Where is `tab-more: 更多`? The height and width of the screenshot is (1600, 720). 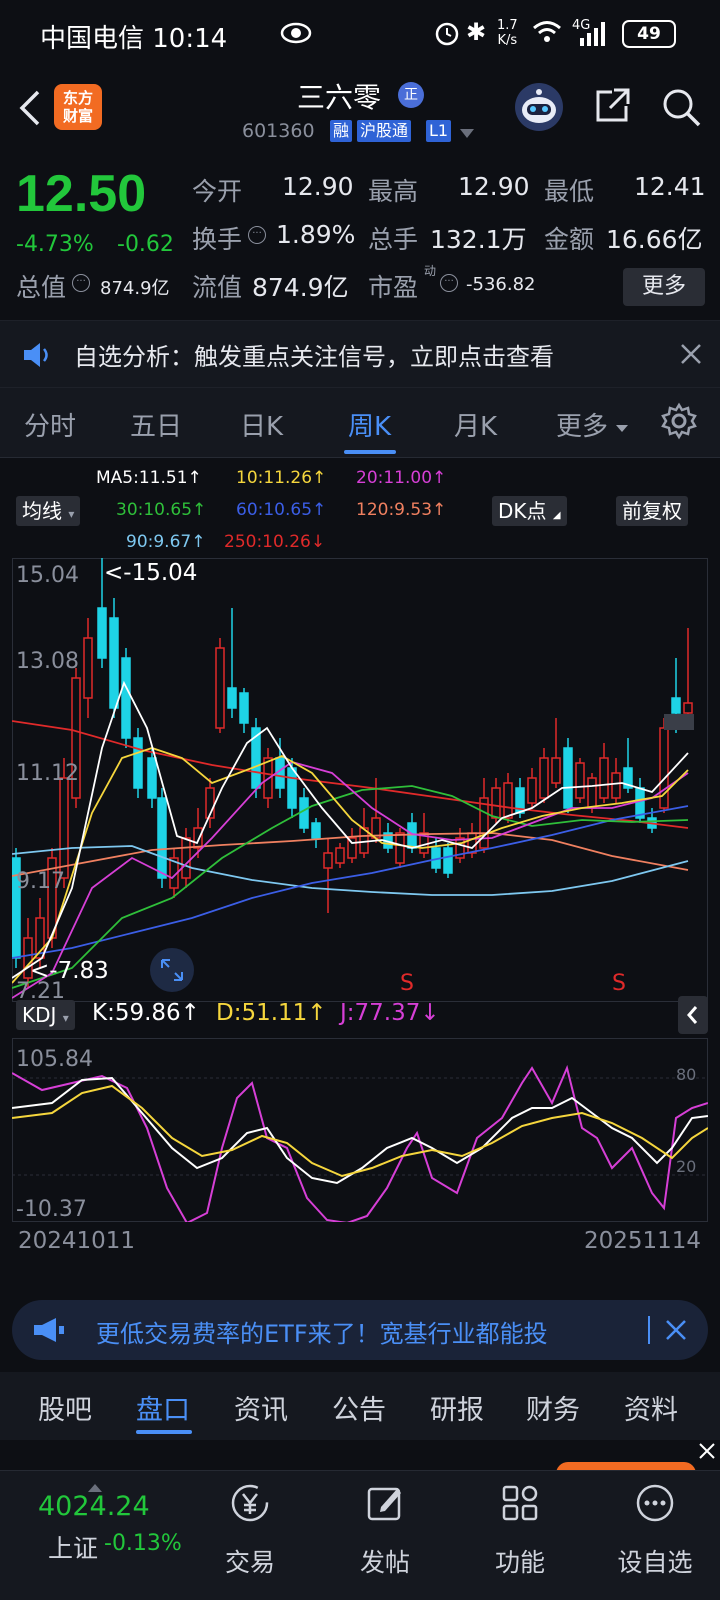
tab-more: 更多 is located at coordinates (582, 424).